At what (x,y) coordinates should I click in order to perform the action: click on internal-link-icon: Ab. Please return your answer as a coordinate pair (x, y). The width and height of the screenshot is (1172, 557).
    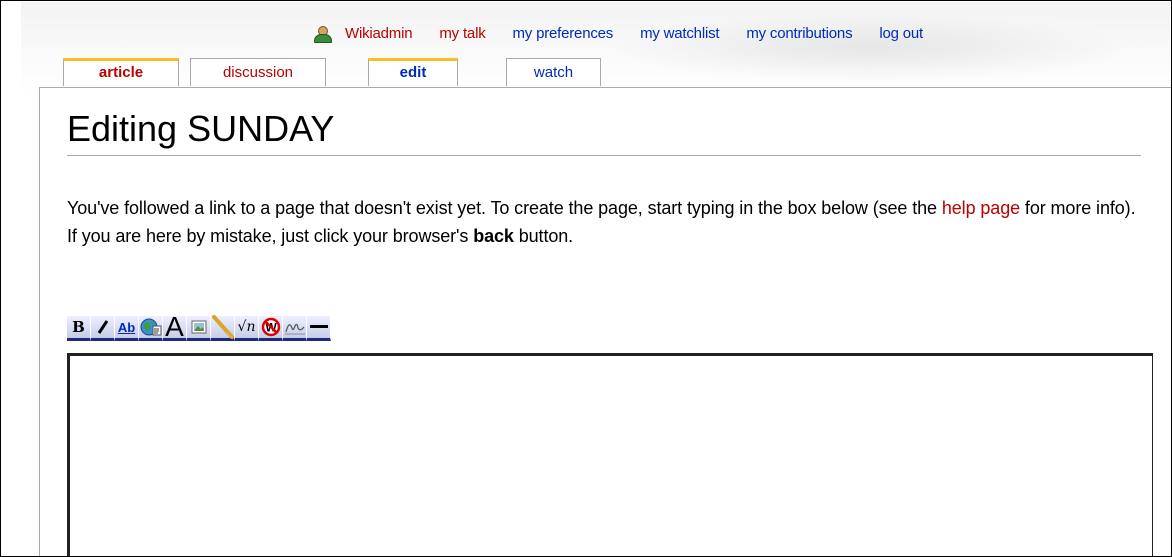
    Looking at the image, I should click on (126, 327).